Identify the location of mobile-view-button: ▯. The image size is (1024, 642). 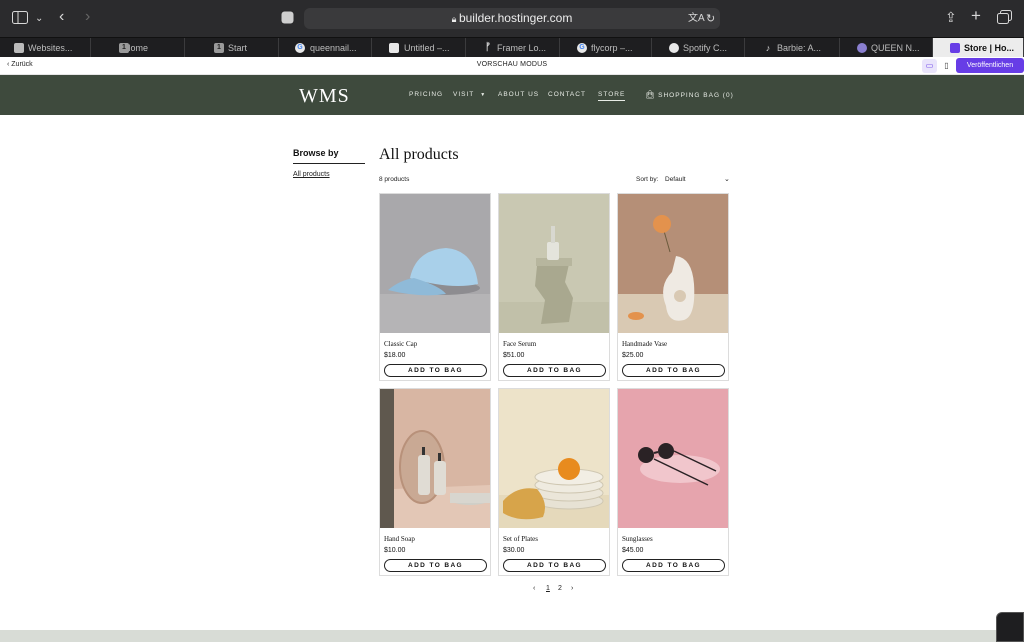
(946, 66).